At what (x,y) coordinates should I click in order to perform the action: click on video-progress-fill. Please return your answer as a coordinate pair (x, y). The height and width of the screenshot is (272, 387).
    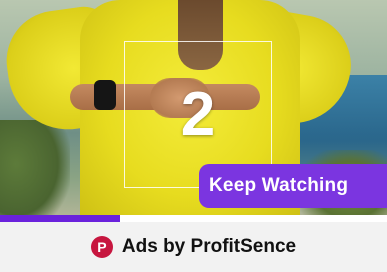
    Looking at the image, I should click on (60, 218).